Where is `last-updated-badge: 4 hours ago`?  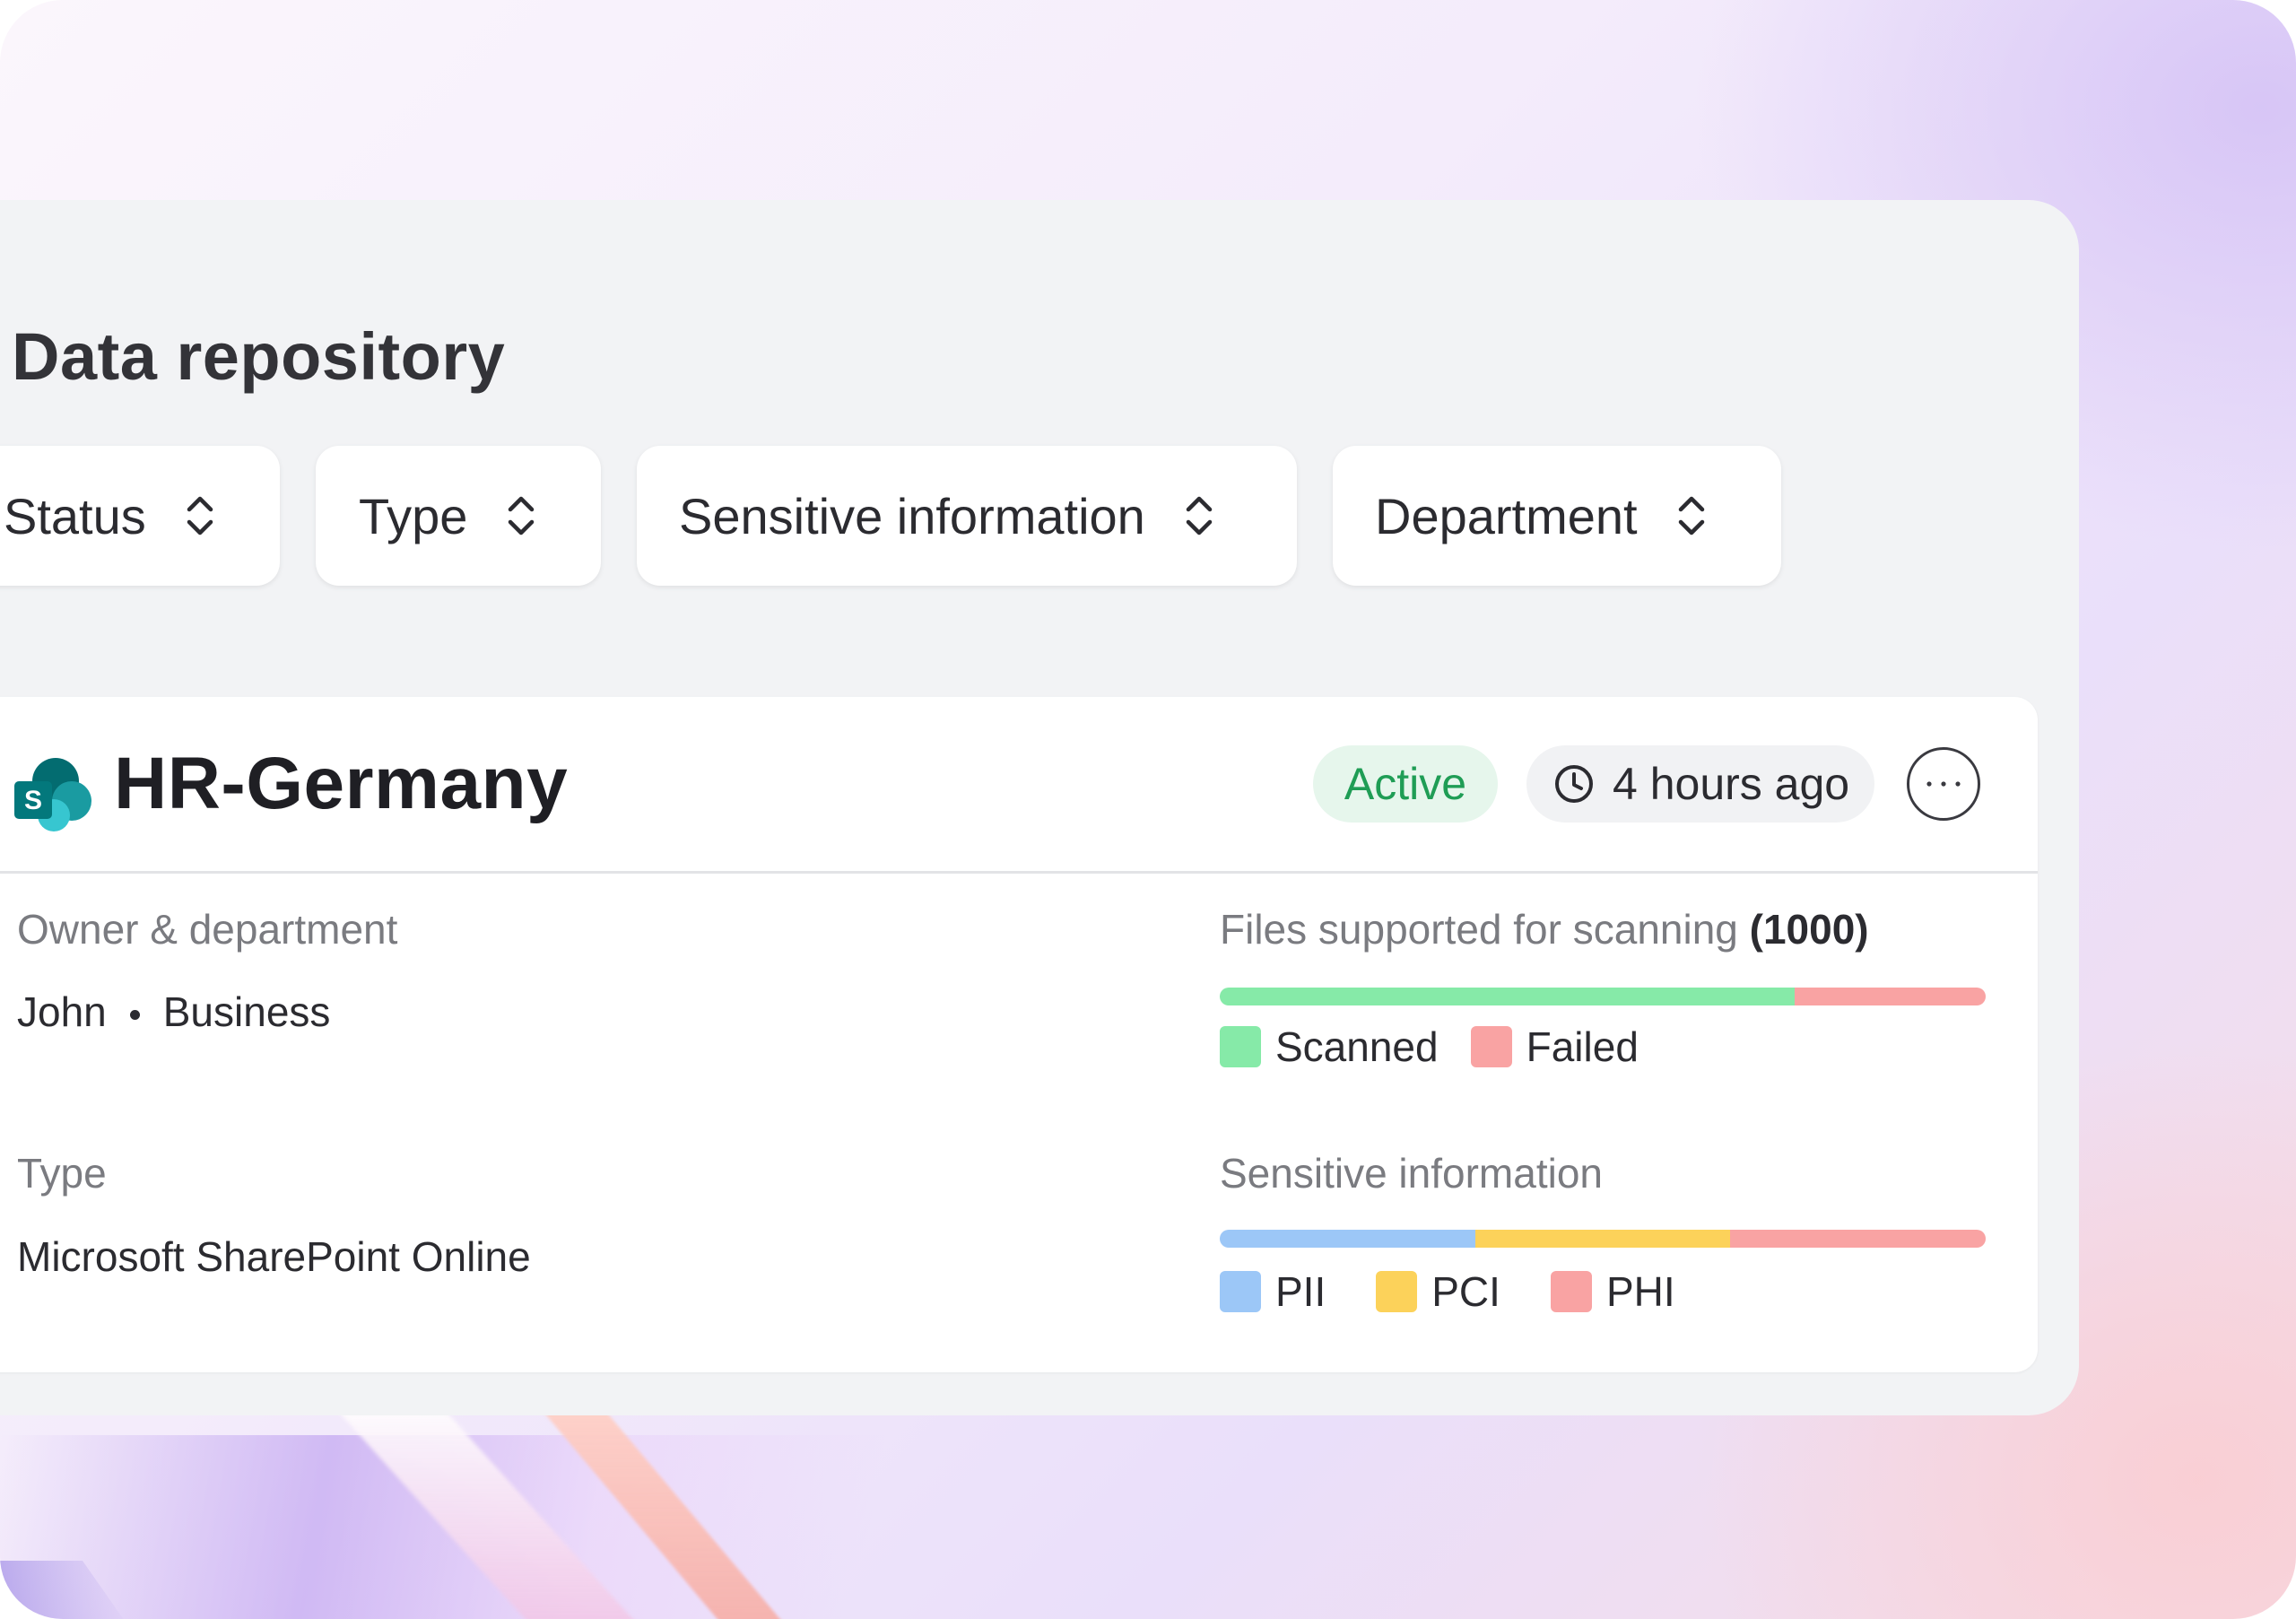 last-updated-badge: 4 hours ago is located at coordinates (1700, 784).